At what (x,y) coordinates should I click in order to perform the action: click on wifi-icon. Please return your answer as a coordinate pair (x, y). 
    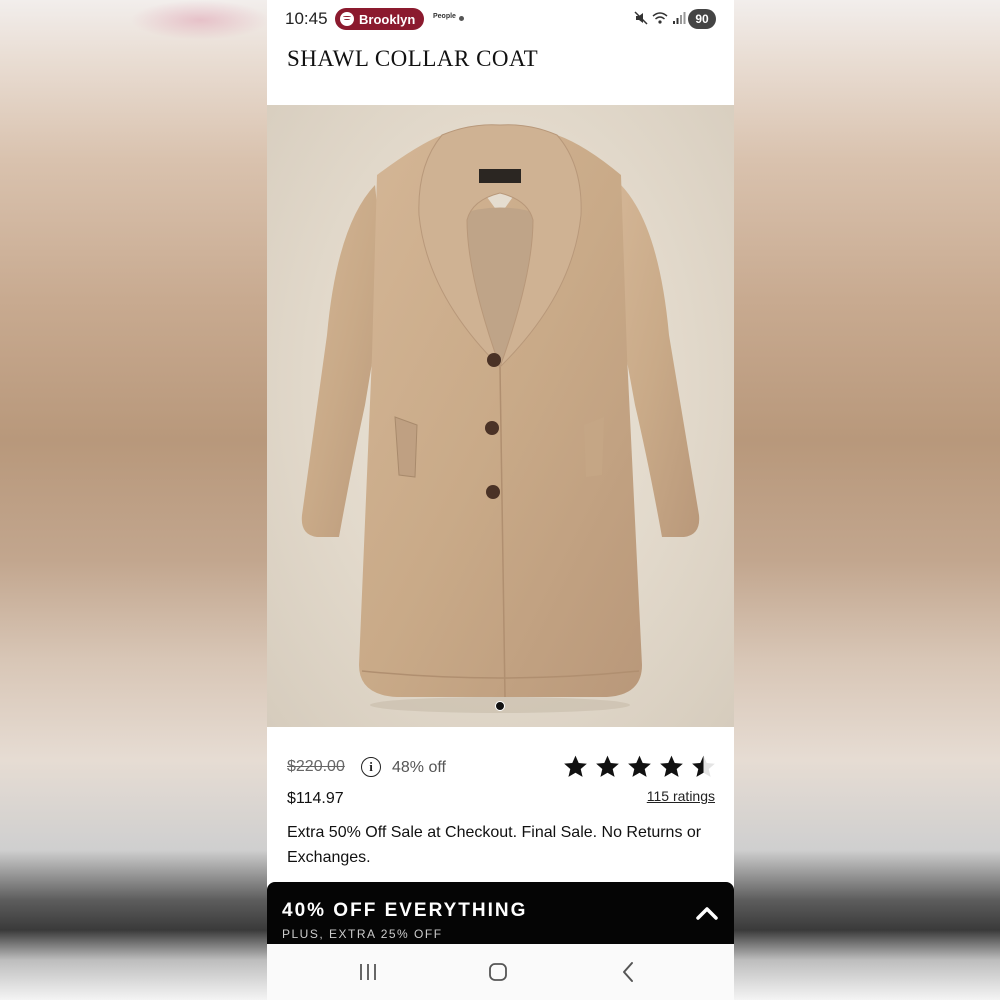
    Looking at the image, I should click on (660, 18).